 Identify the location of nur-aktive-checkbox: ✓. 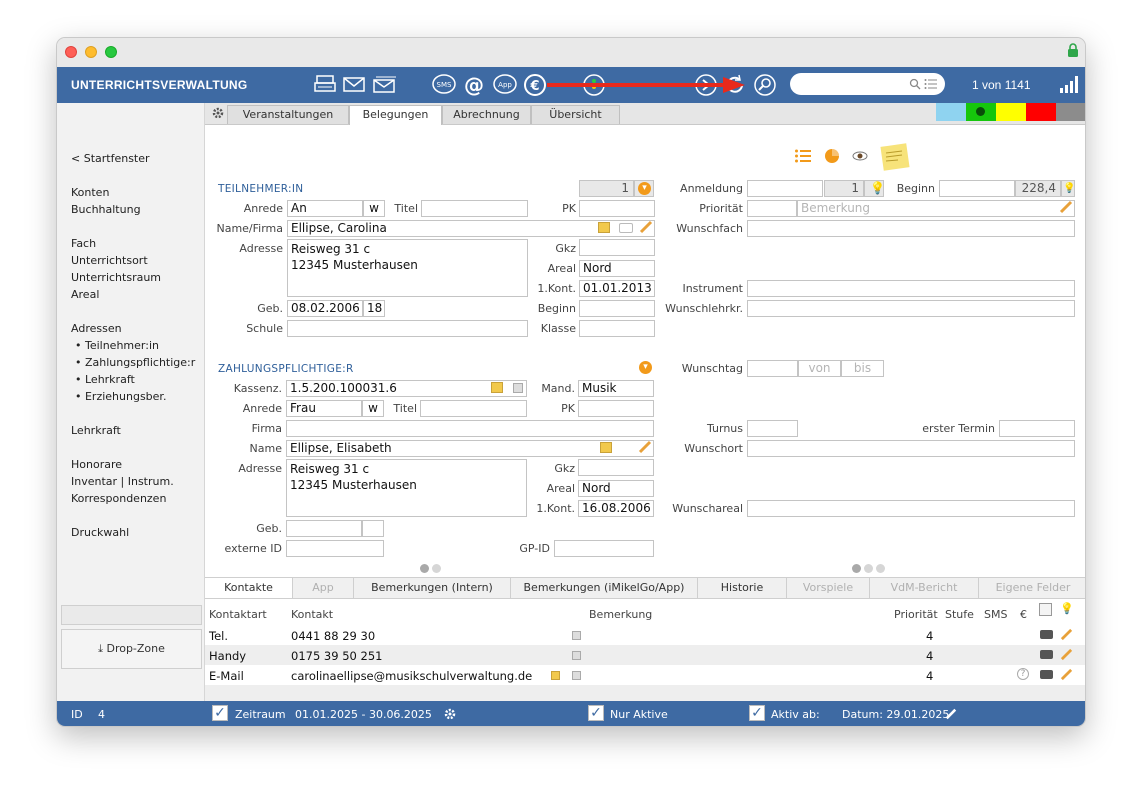
(596, 713).